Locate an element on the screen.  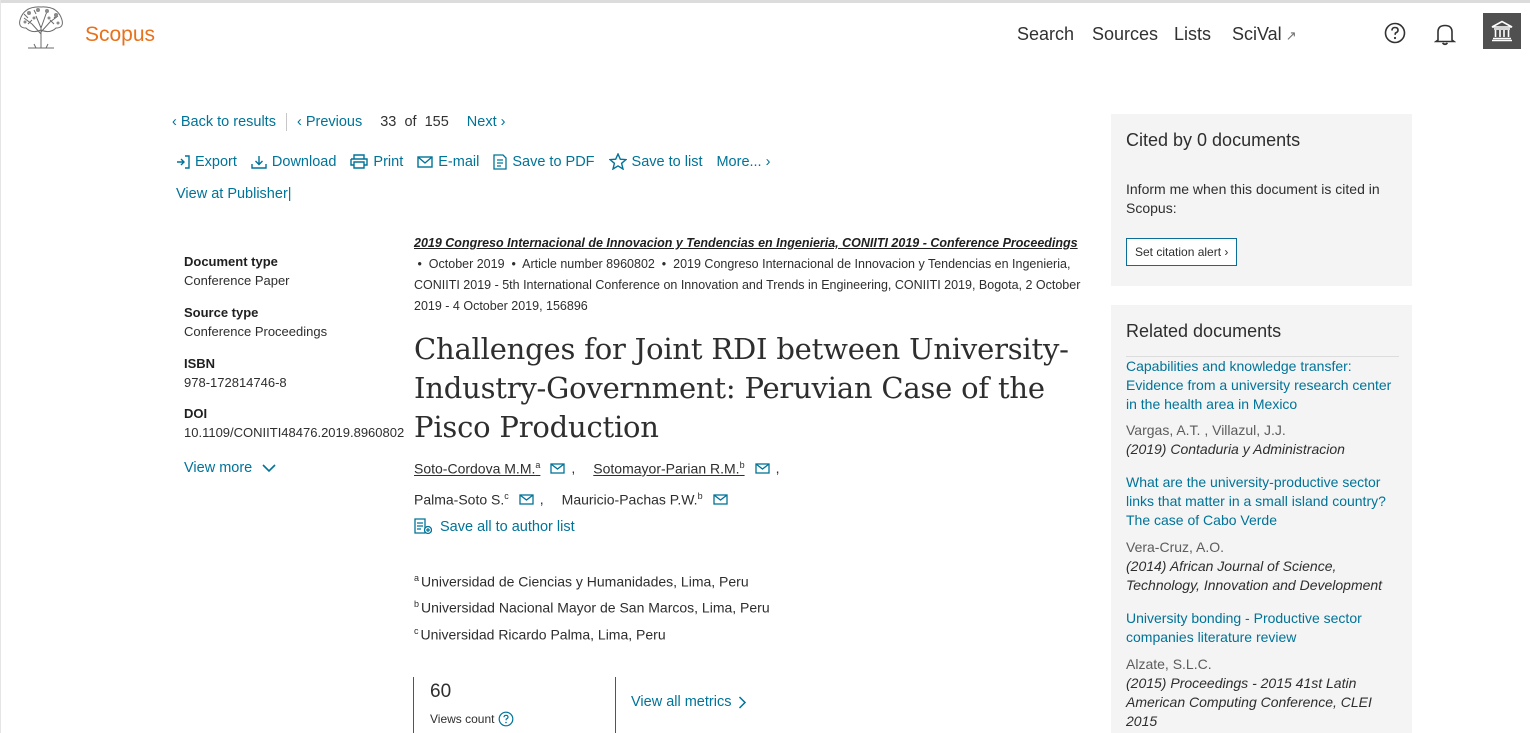
related-document-authors: Vargas, A.T. , Villazul, J.J. is located at coordinates (1206, 430).